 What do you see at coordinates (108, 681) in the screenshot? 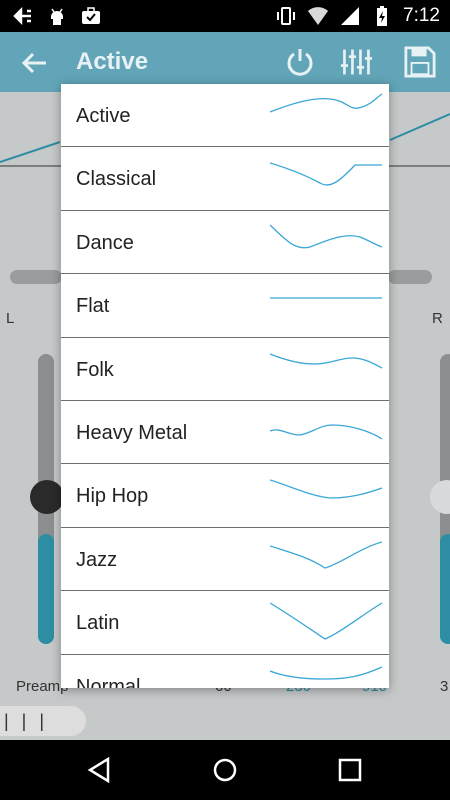
I see `preset-label: Normal` at bounding box center [108, 681].